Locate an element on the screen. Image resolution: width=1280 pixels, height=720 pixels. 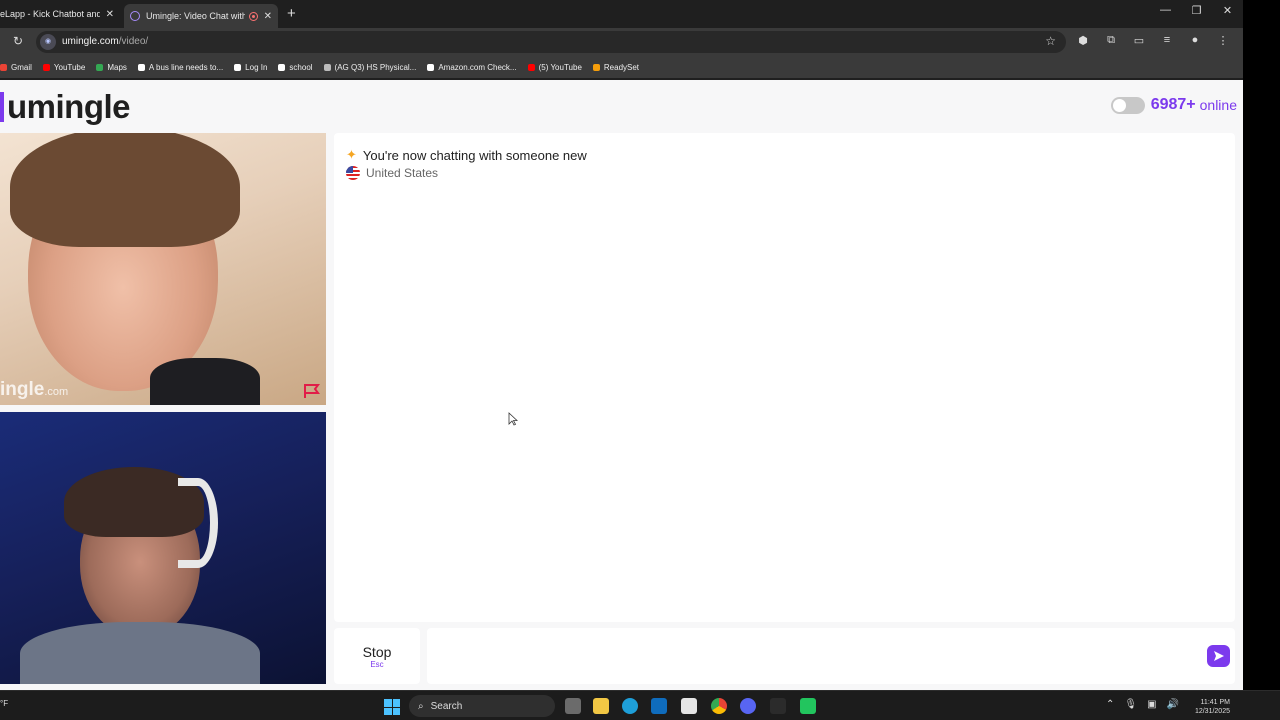
tab-umingle: Umingle: Video Chat with S ✕ is located at coordinates (201, 16).